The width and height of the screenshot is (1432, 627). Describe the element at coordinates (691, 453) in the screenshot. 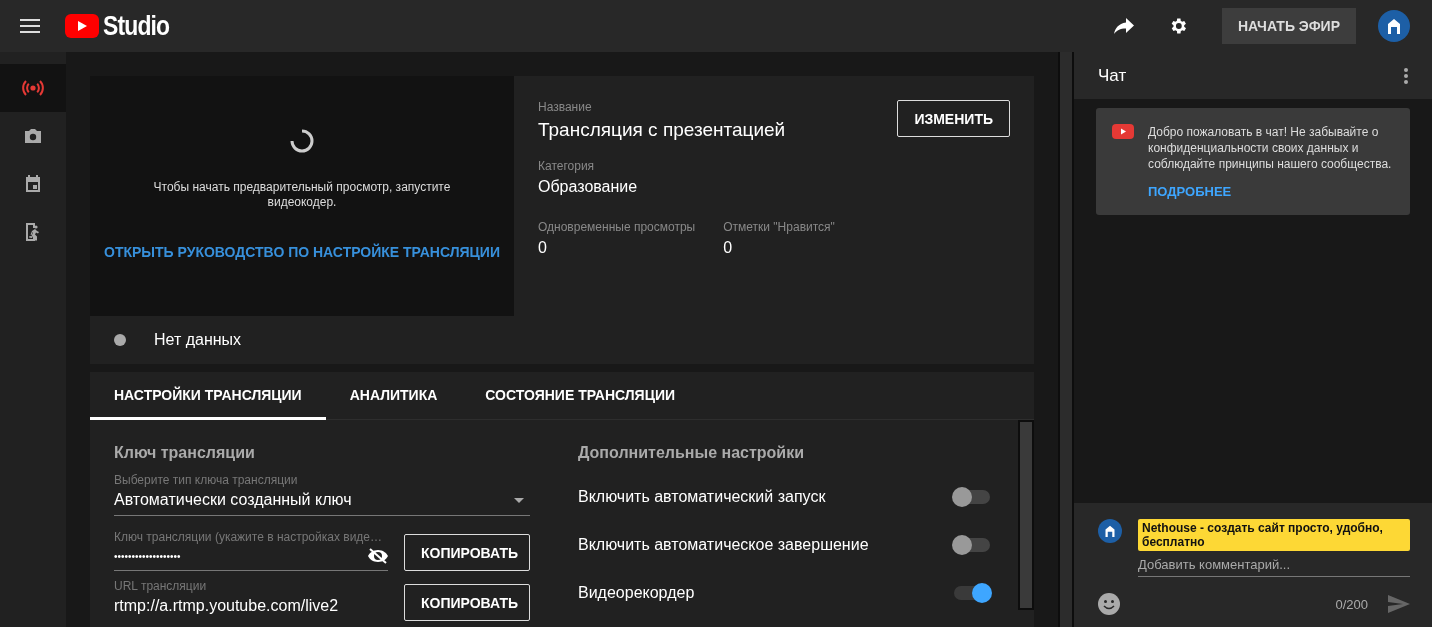

I see `section-heading: Дополнительные настройки` at that location.